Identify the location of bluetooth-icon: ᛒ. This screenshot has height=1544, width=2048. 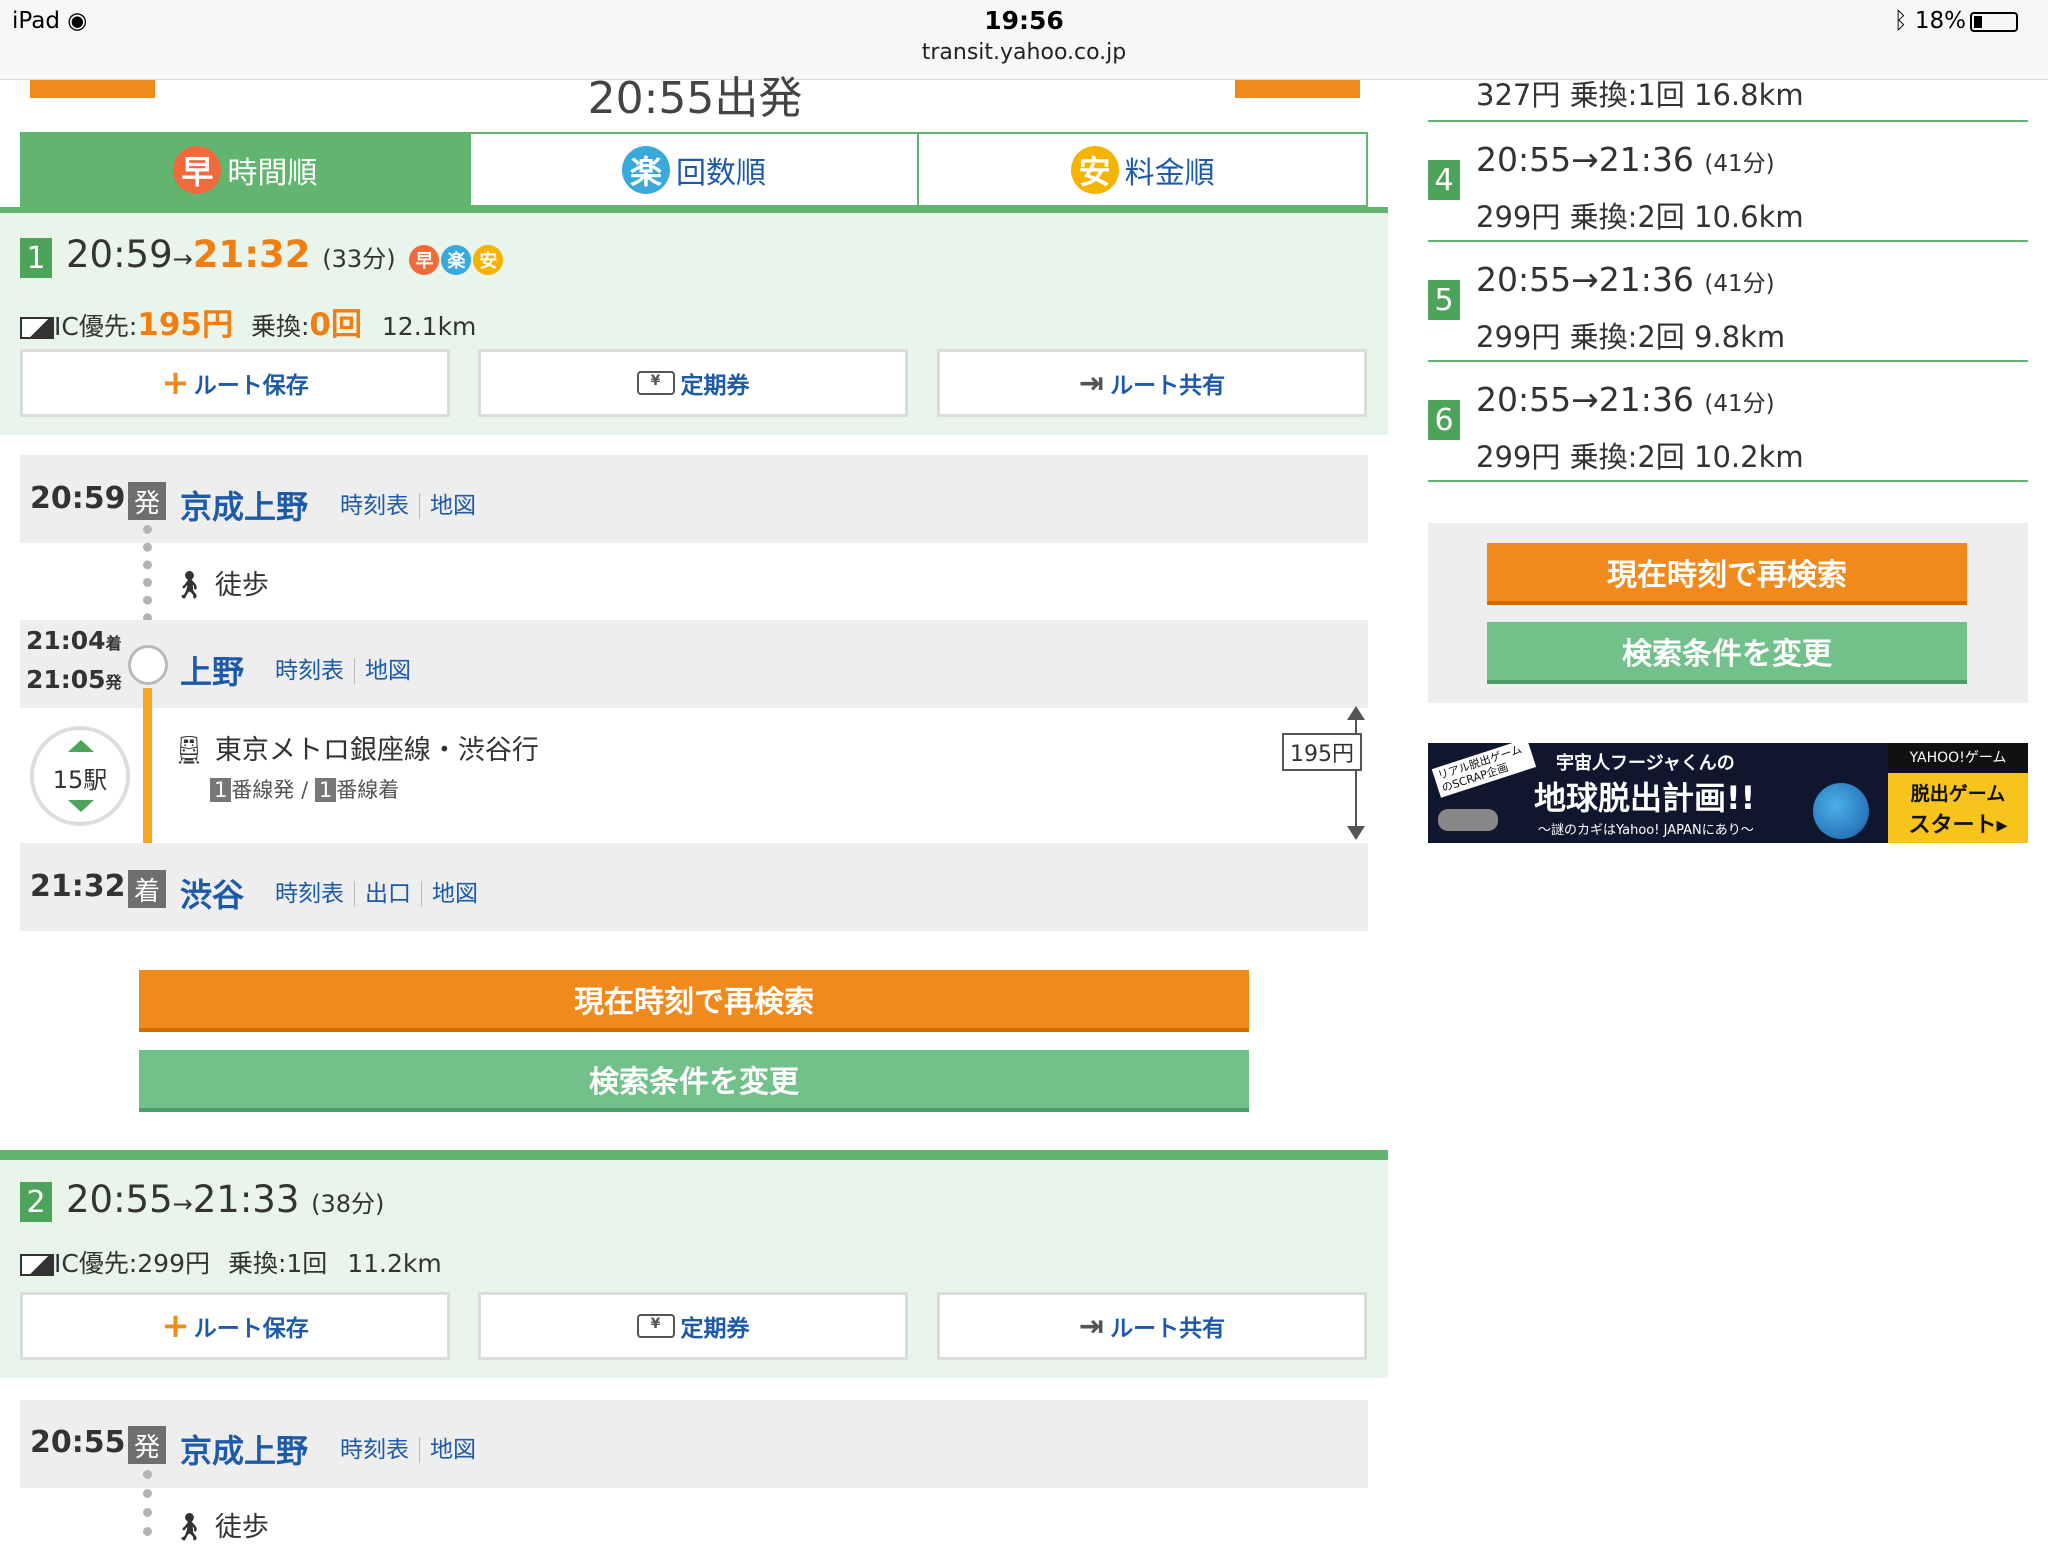
(1900, 21).